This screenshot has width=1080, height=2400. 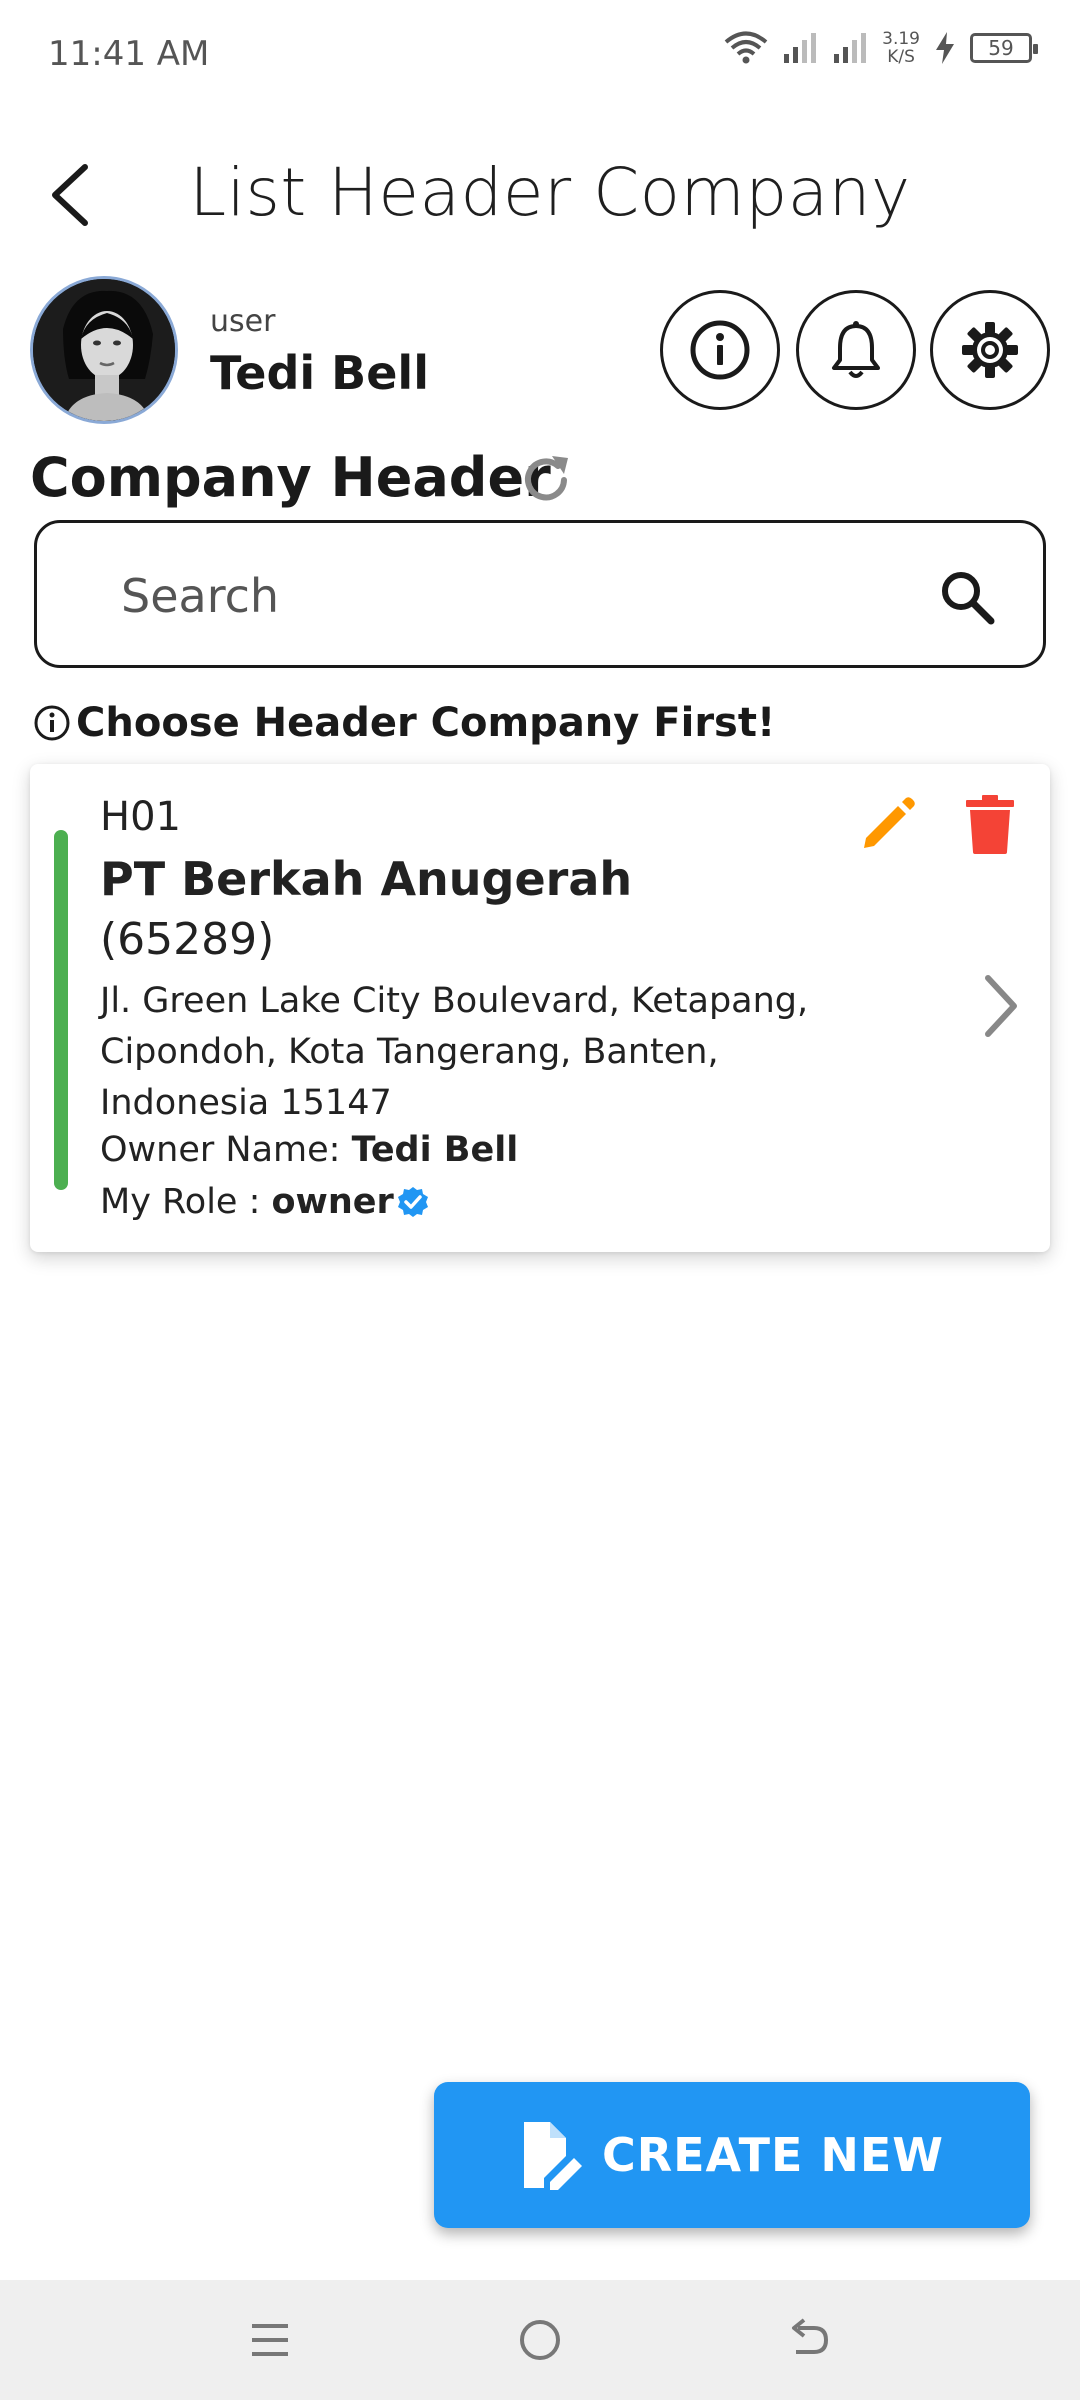 I want to click on info-button, so click(x=720, y=350).